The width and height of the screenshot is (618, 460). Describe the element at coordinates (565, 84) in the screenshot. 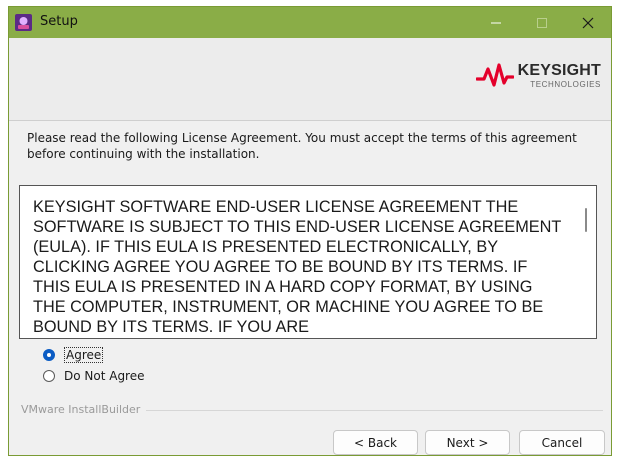

I see `logo-subtitle: TECHNOLOGIES` at that location.